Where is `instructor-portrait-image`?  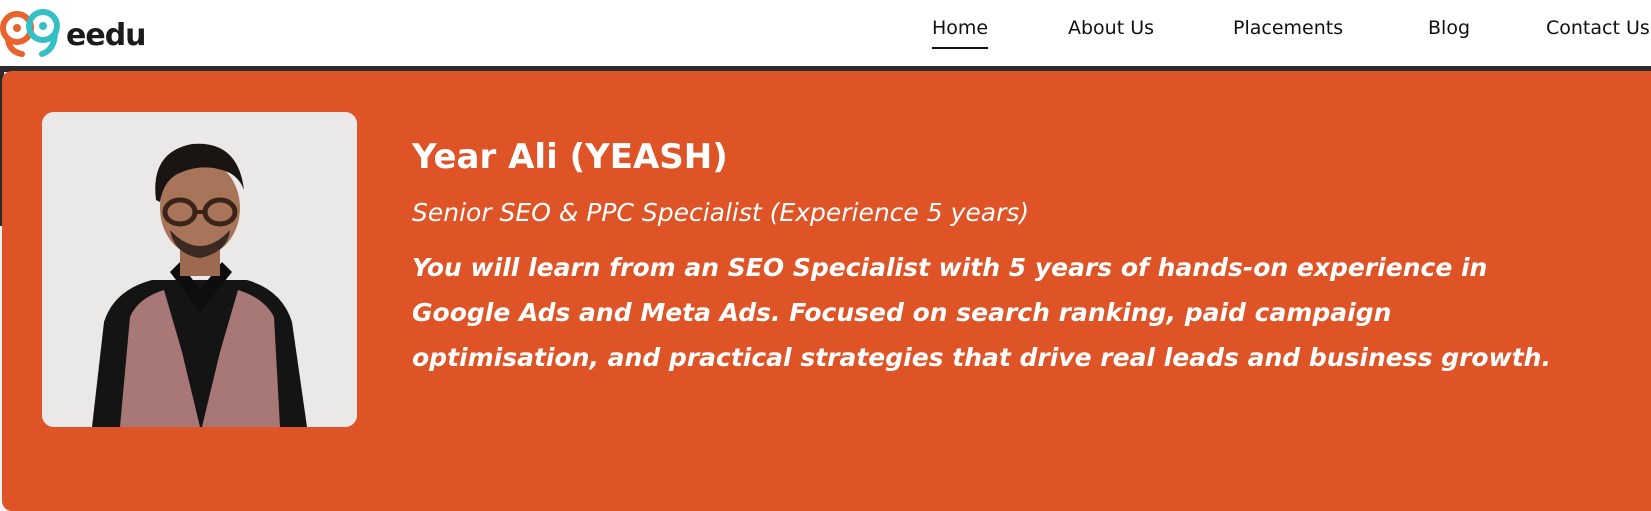
instructor-portrait-image is located at coordinates (199, 269).